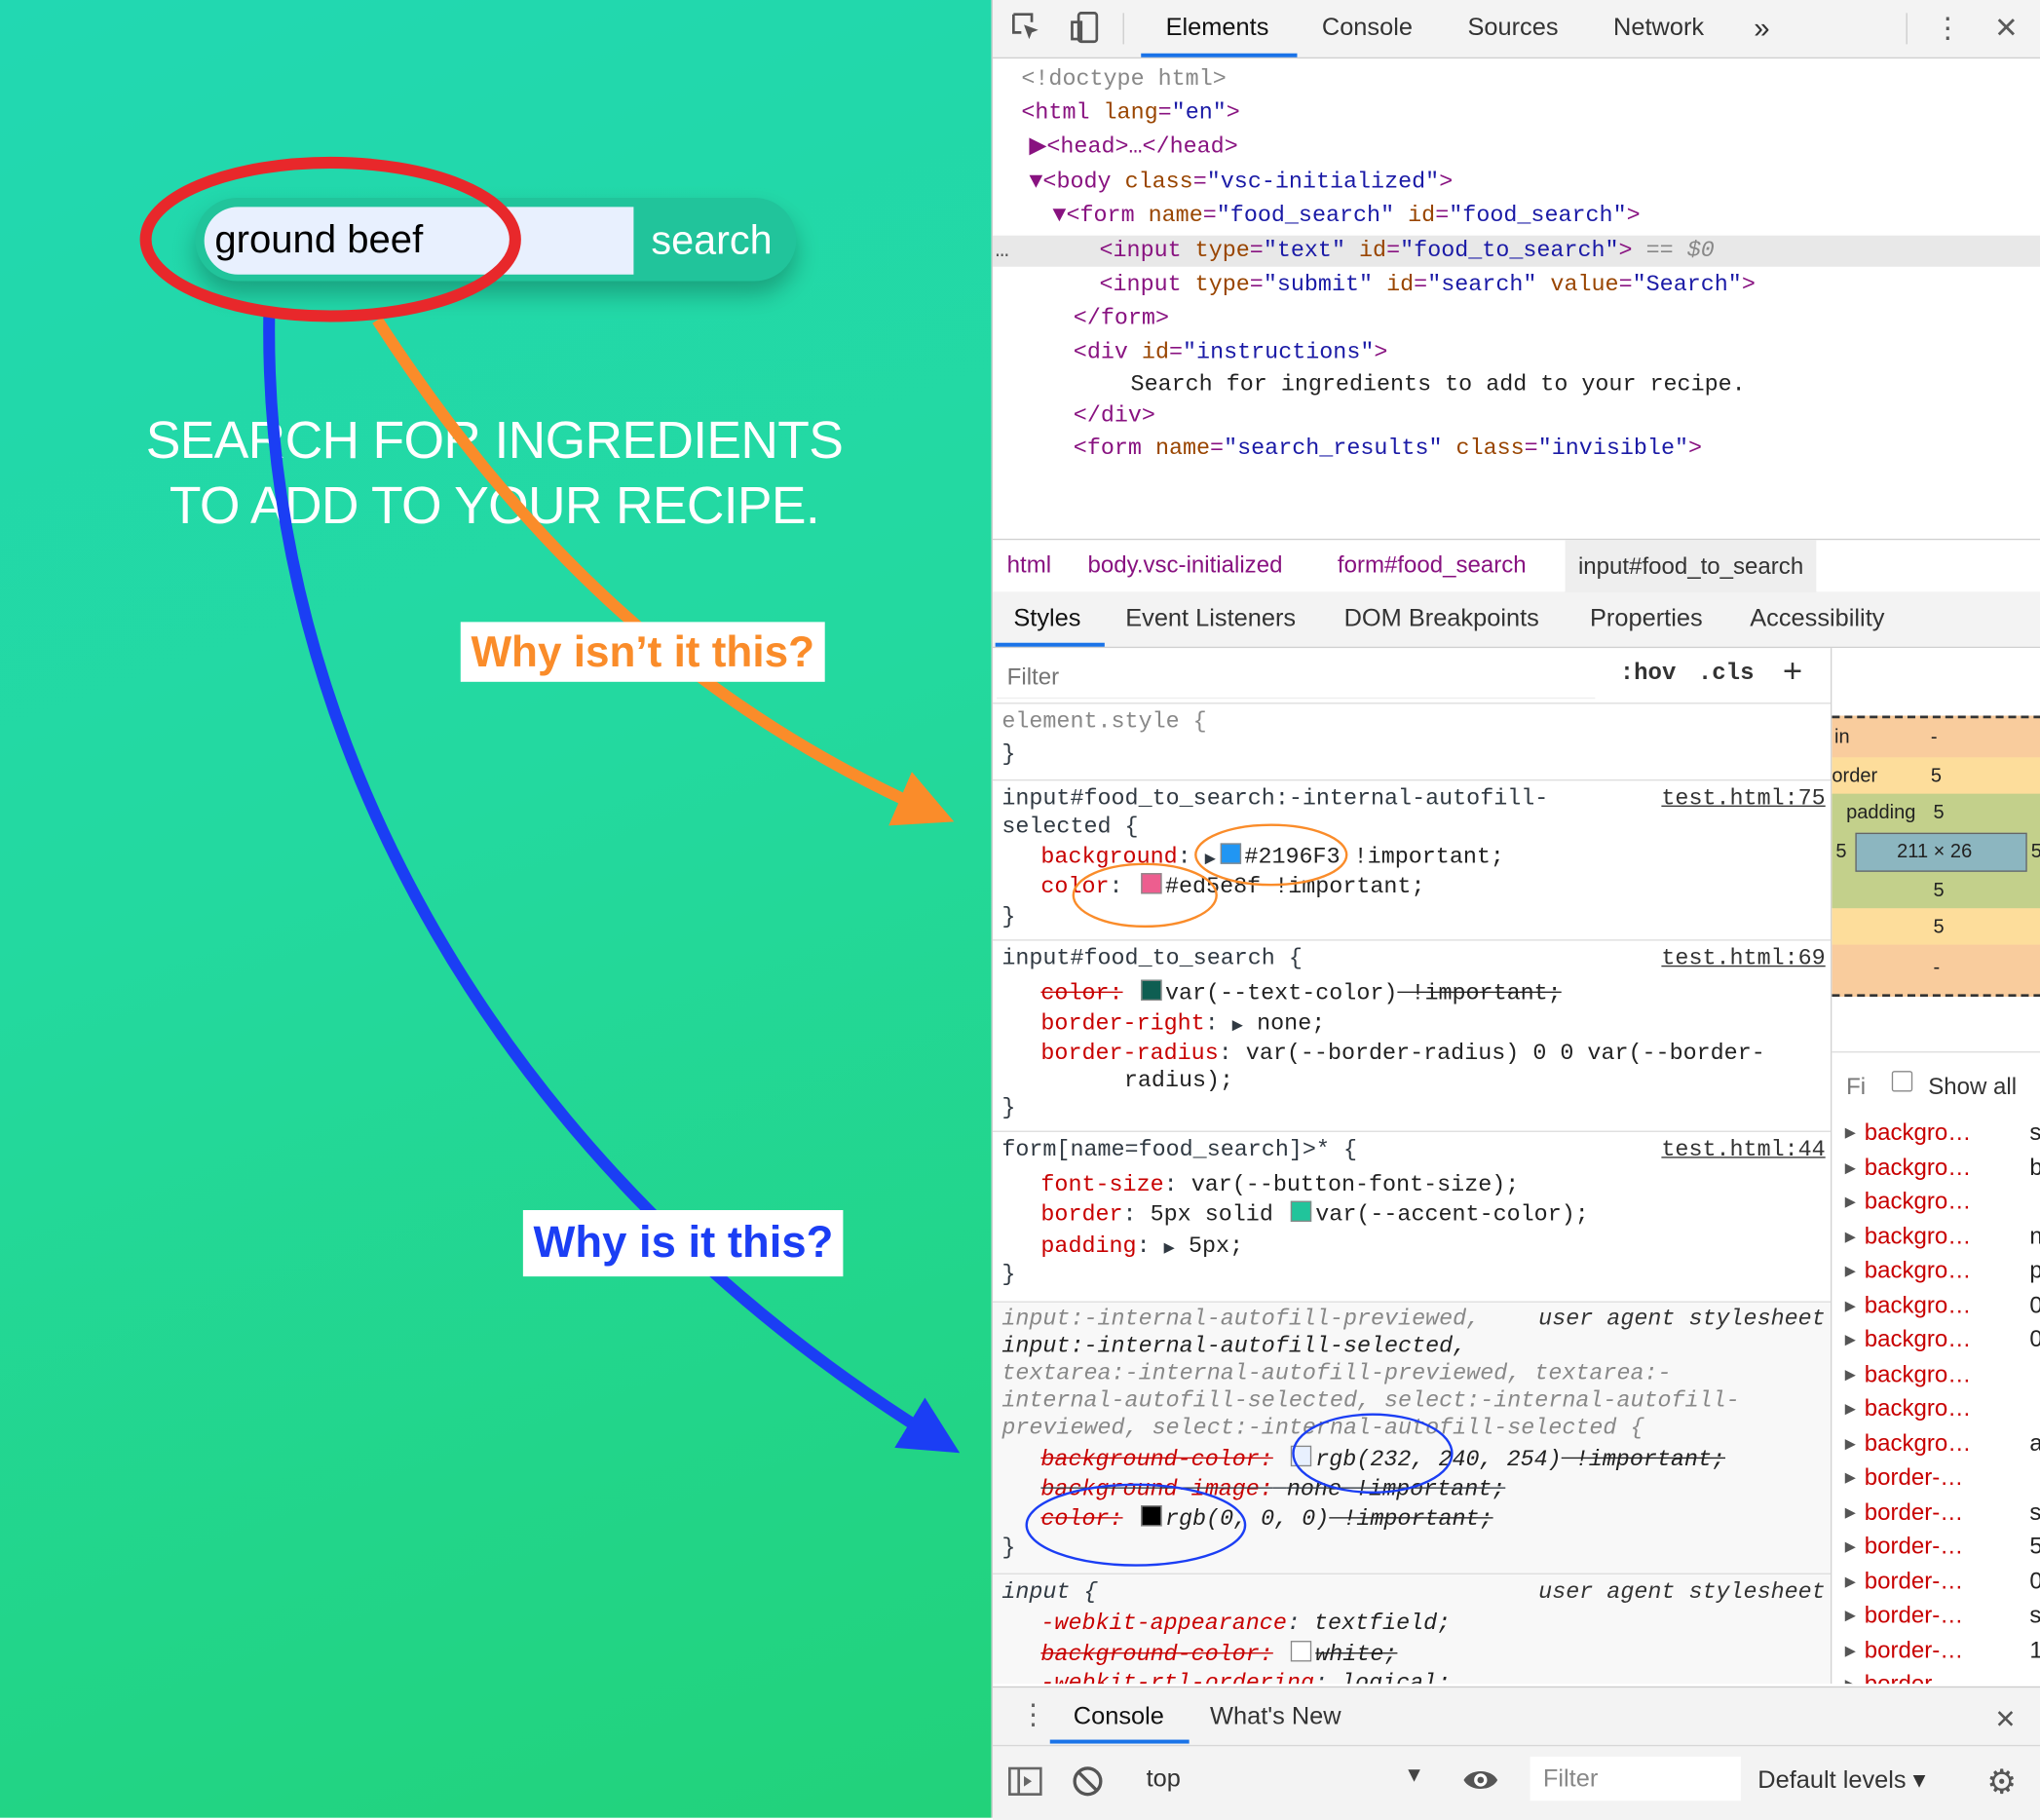 This screenshot has width=2040, height=1820. Describe the element at coordinates (1088, 1785) in the screenshot. I see `clear-console-icon` at that location.